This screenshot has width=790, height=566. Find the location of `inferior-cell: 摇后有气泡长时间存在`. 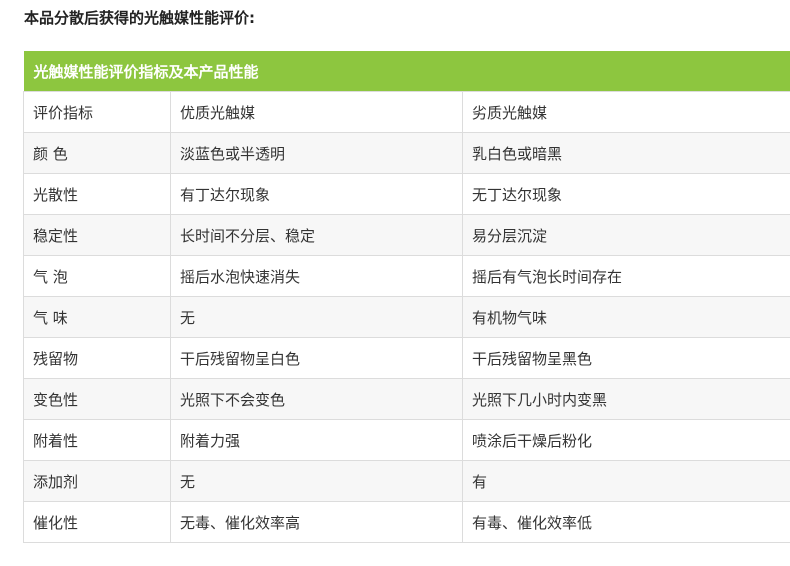

inferior-cell: 摇后有气泡长时间存在 is located at coordinates (625, 276).